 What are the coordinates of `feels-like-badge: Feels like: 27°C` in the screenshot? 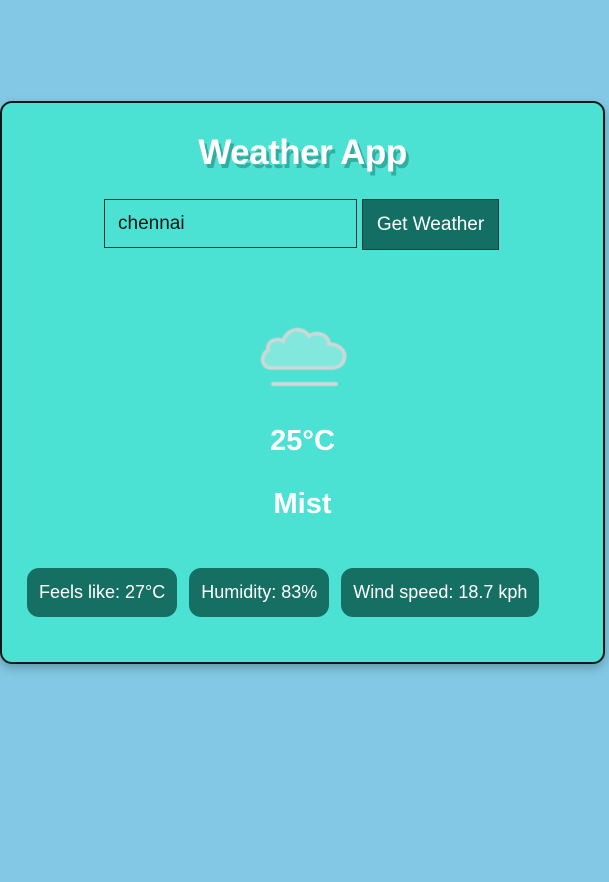 It's located at (102, 592).